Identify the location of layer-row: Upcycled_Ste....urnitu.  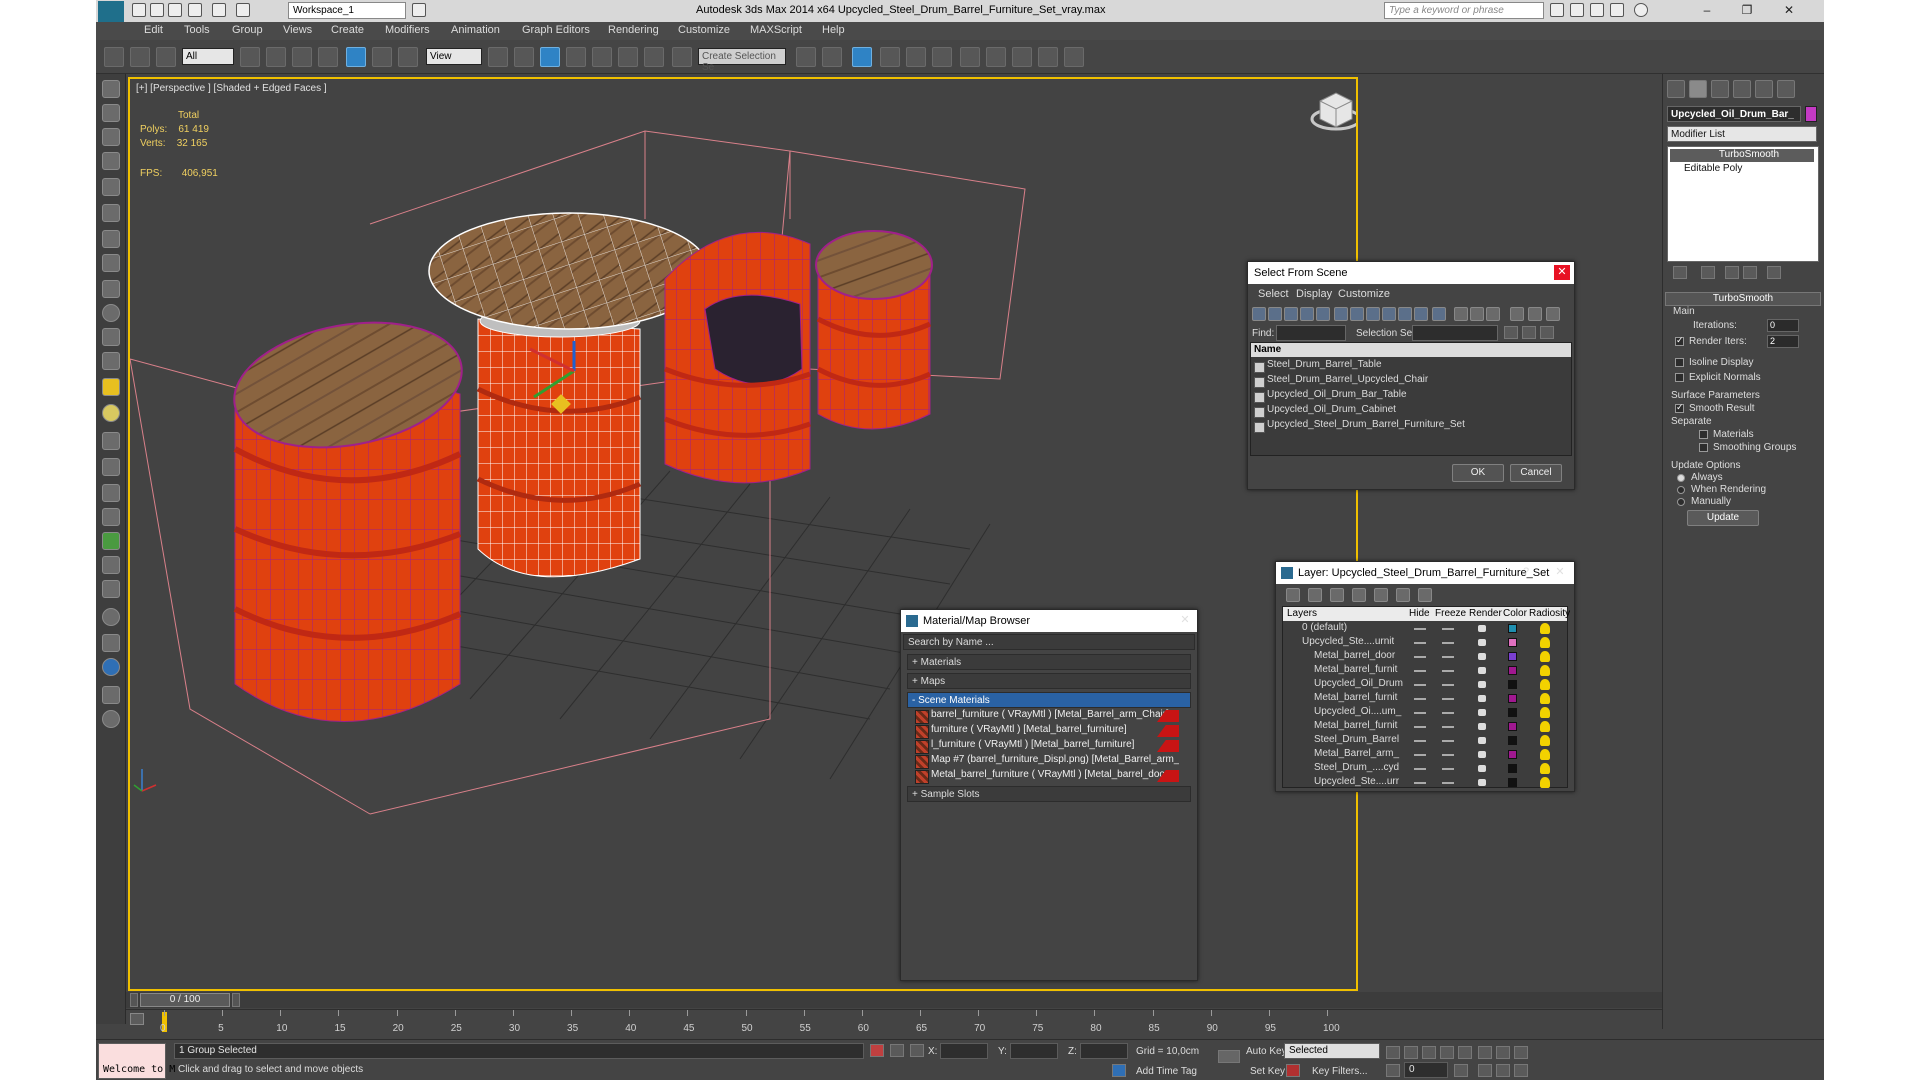
(1428, 643).